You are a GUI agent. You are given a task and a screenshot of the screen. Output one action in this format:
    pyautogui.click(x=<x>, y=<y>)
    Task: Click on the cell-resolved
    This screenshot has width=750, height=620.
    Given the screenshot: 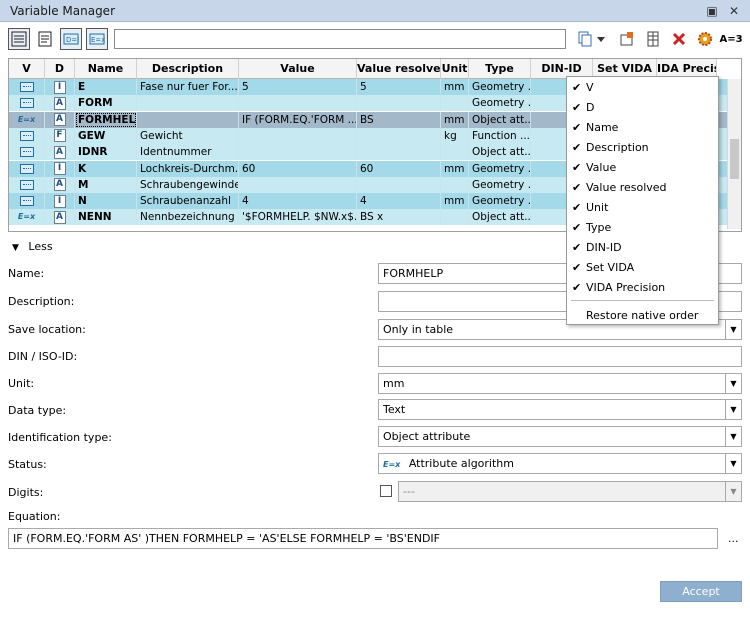 What is the action you would take?
    pyautogui.click(x=399, y=184)
    